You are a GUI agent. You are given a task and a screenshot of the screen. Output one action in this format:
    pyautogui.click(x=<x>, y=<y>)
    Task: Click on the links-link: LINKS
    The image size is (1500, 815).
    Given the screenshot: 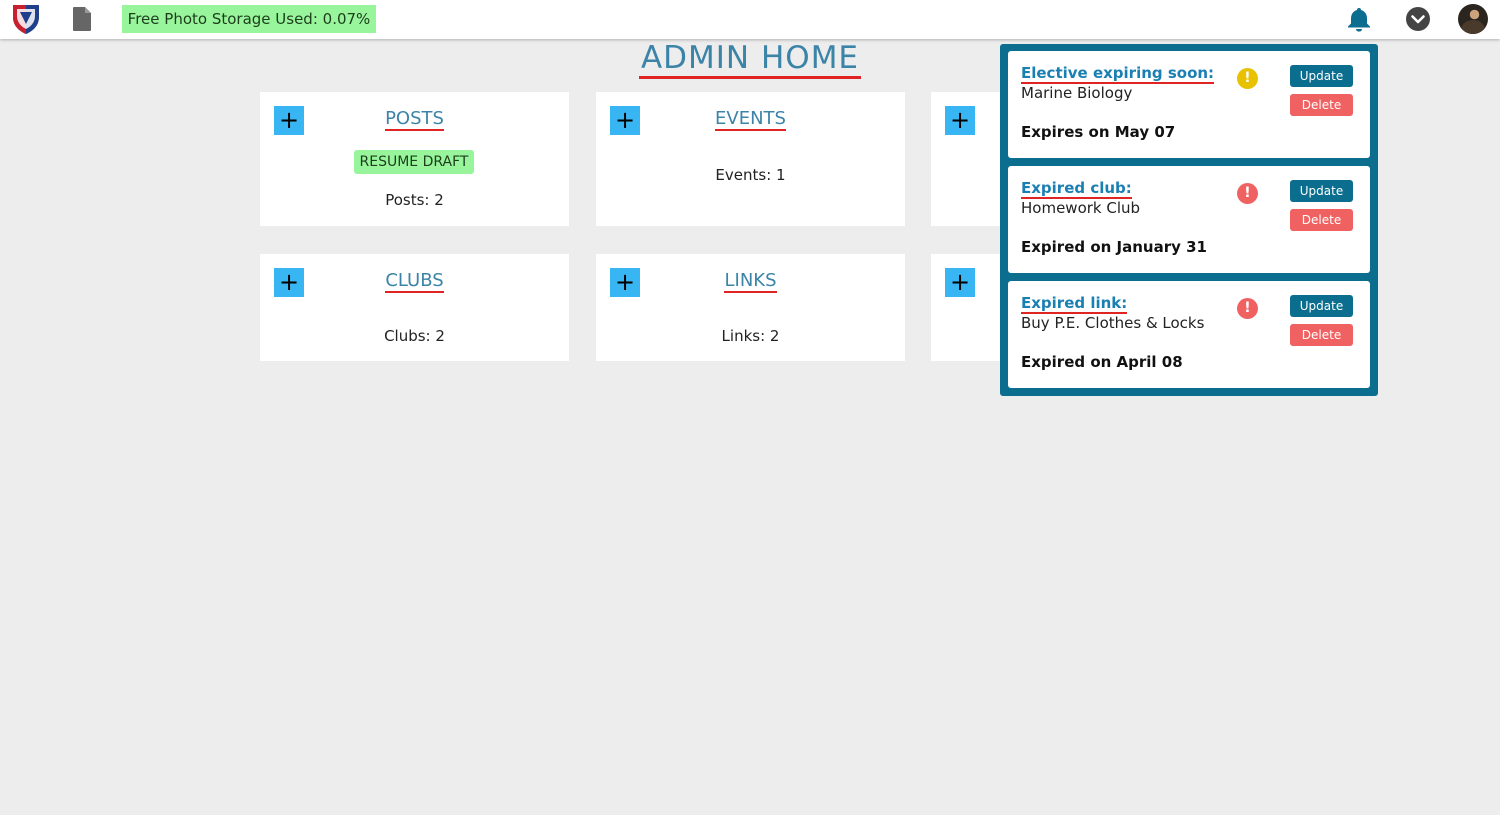 What is the action you would take?
    pyautogui.click(x=750, y=281)
    